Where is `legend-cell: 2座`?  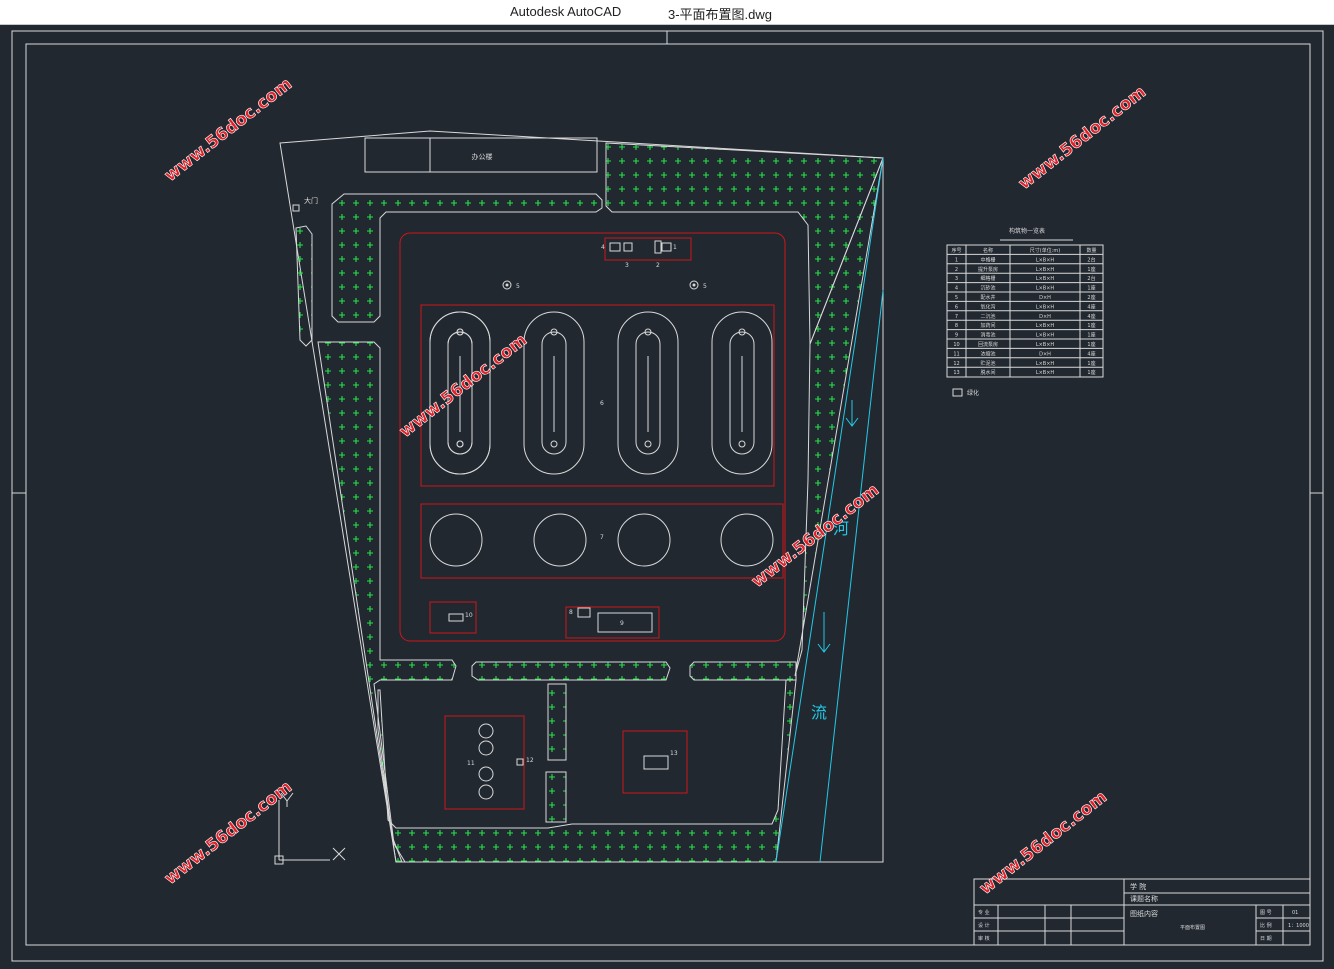
legend-cell: 2座 is located at coordinates (1091, 297).